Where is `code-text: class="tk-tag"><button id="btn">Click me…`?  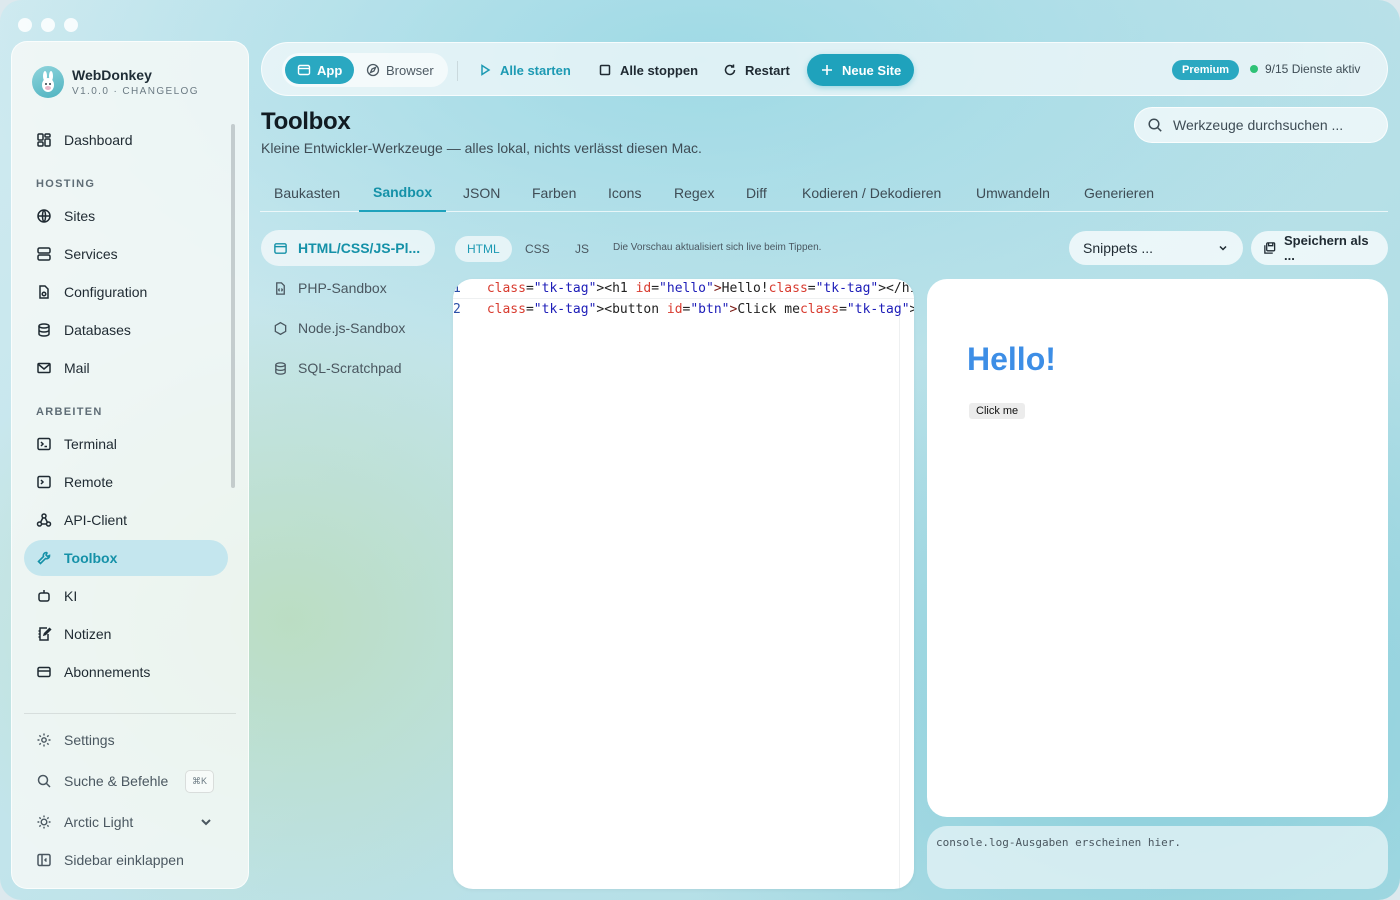
code-text: class="tk-tag"><button id="btn">Click me… is located at coordinates (700, 309).